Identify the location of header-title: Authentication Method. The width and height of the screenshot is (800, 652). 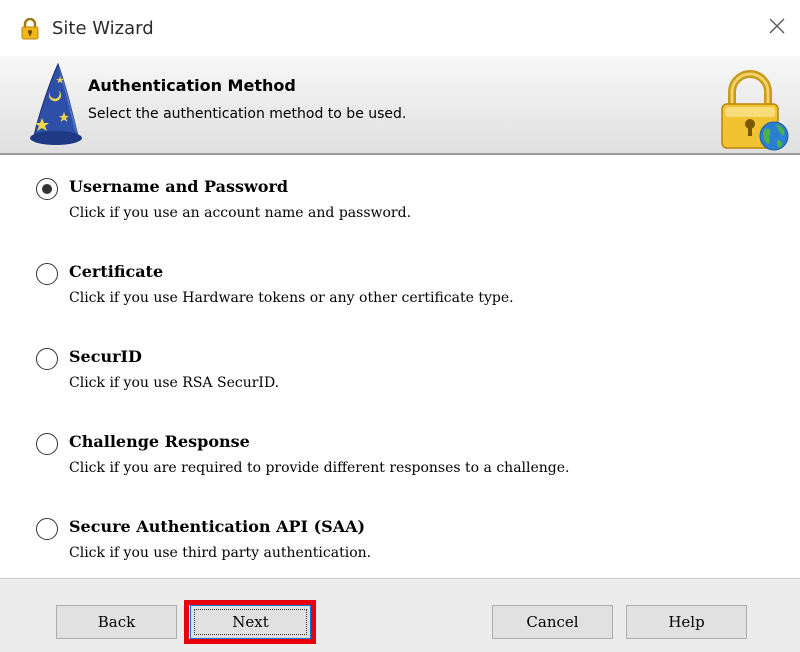
(192, 85).